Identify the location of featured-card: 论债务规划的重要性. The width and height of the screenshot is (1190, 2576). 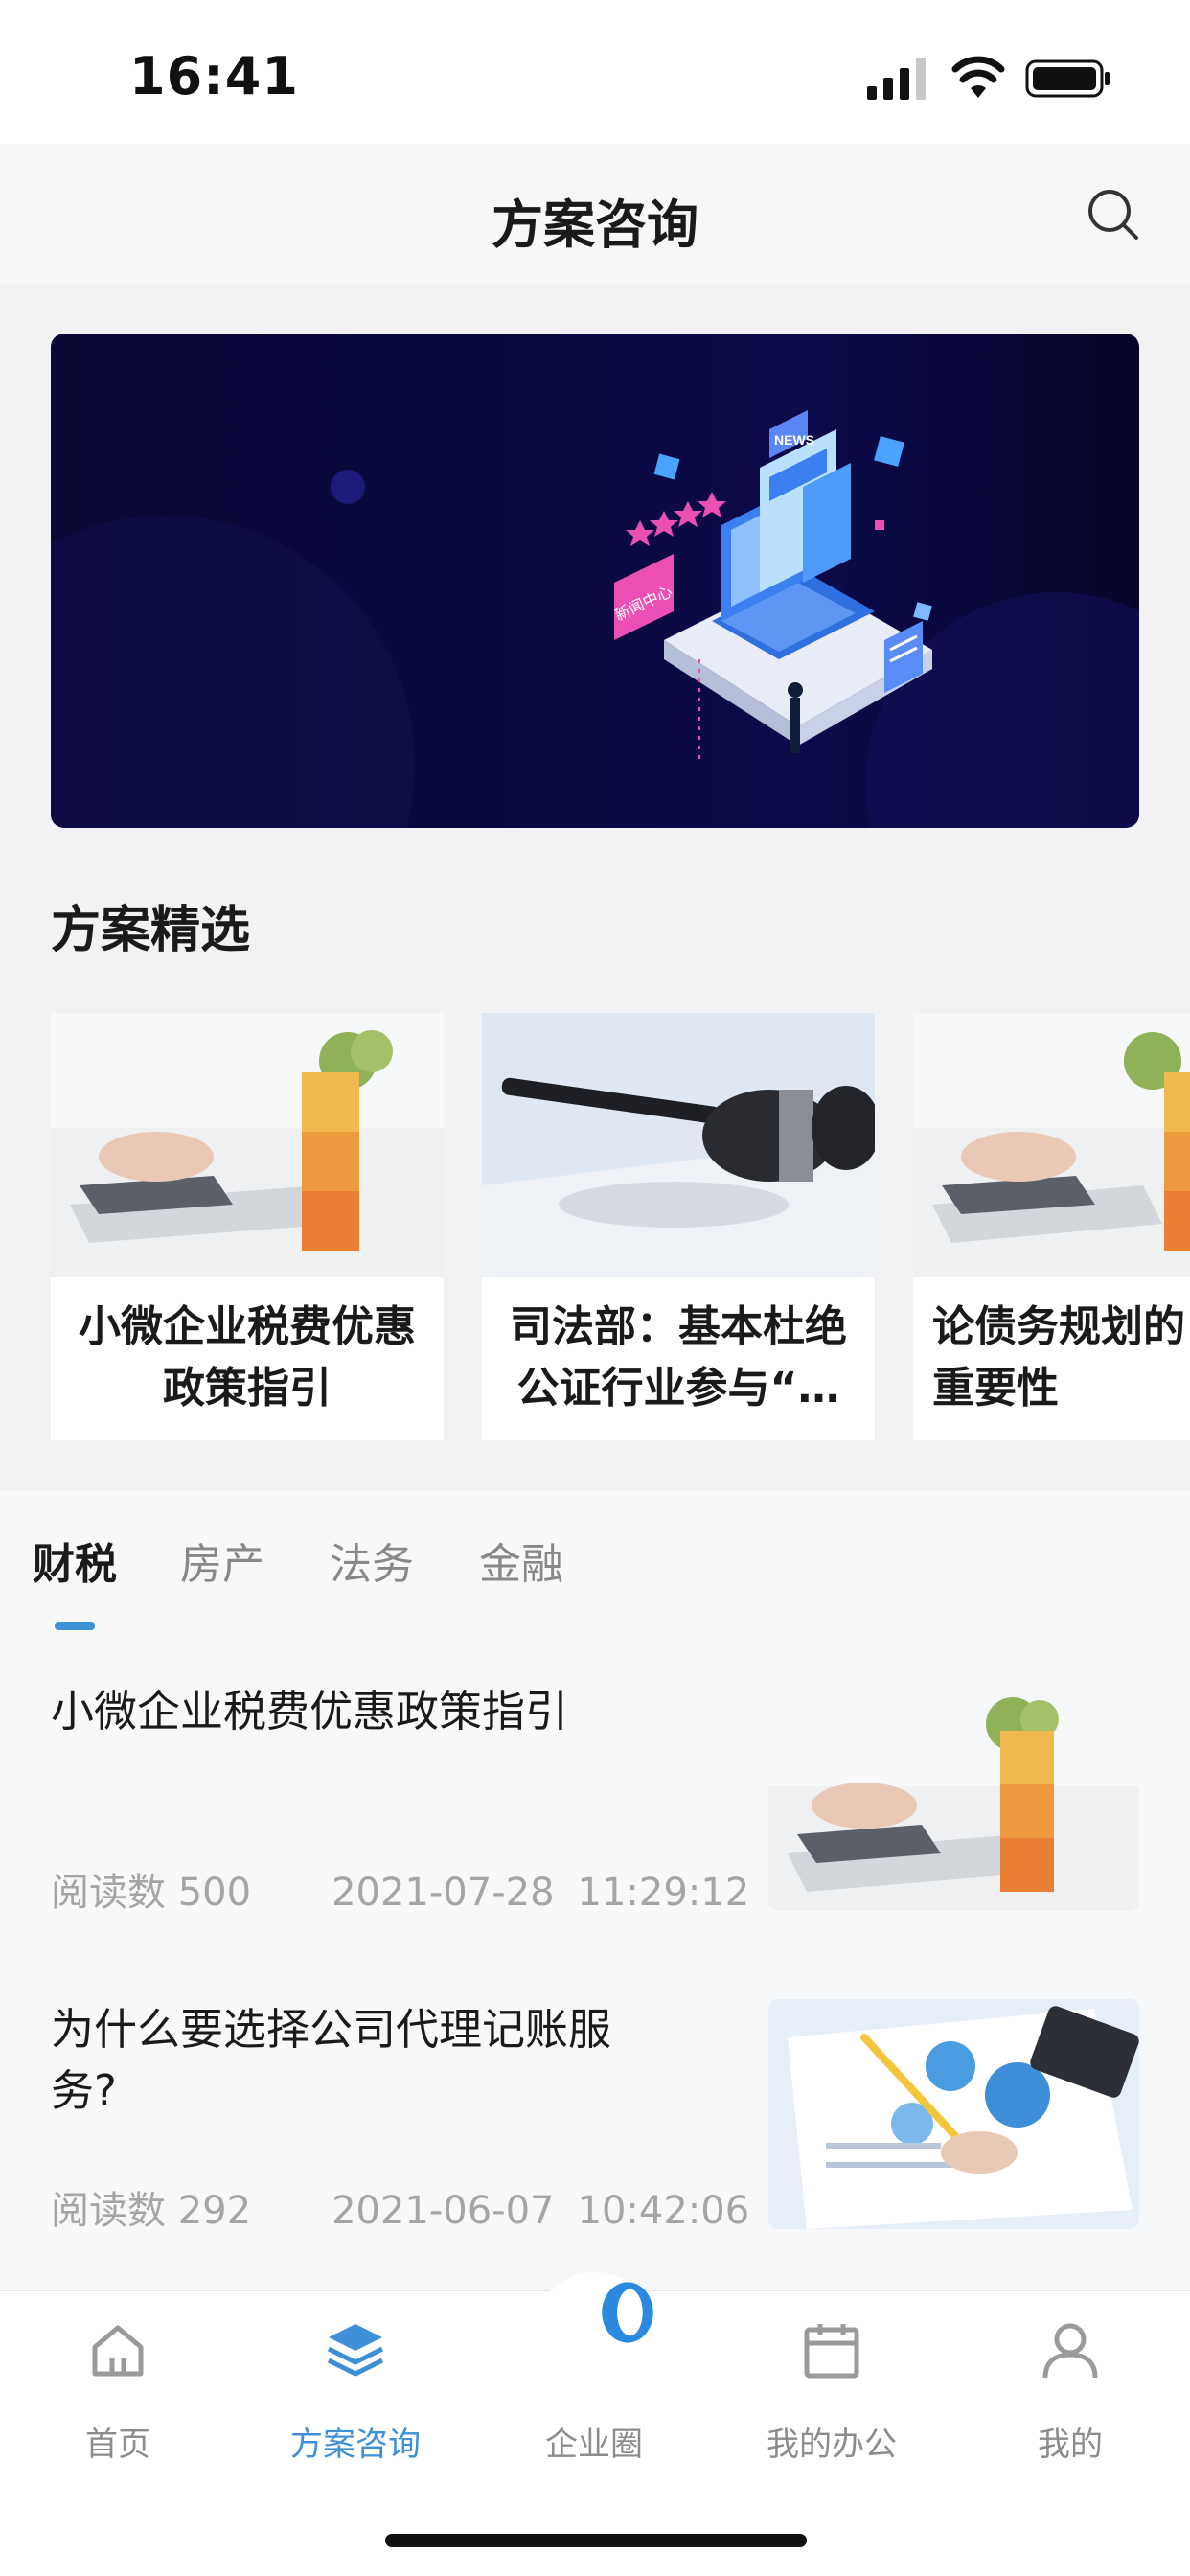
(1051, 1226).